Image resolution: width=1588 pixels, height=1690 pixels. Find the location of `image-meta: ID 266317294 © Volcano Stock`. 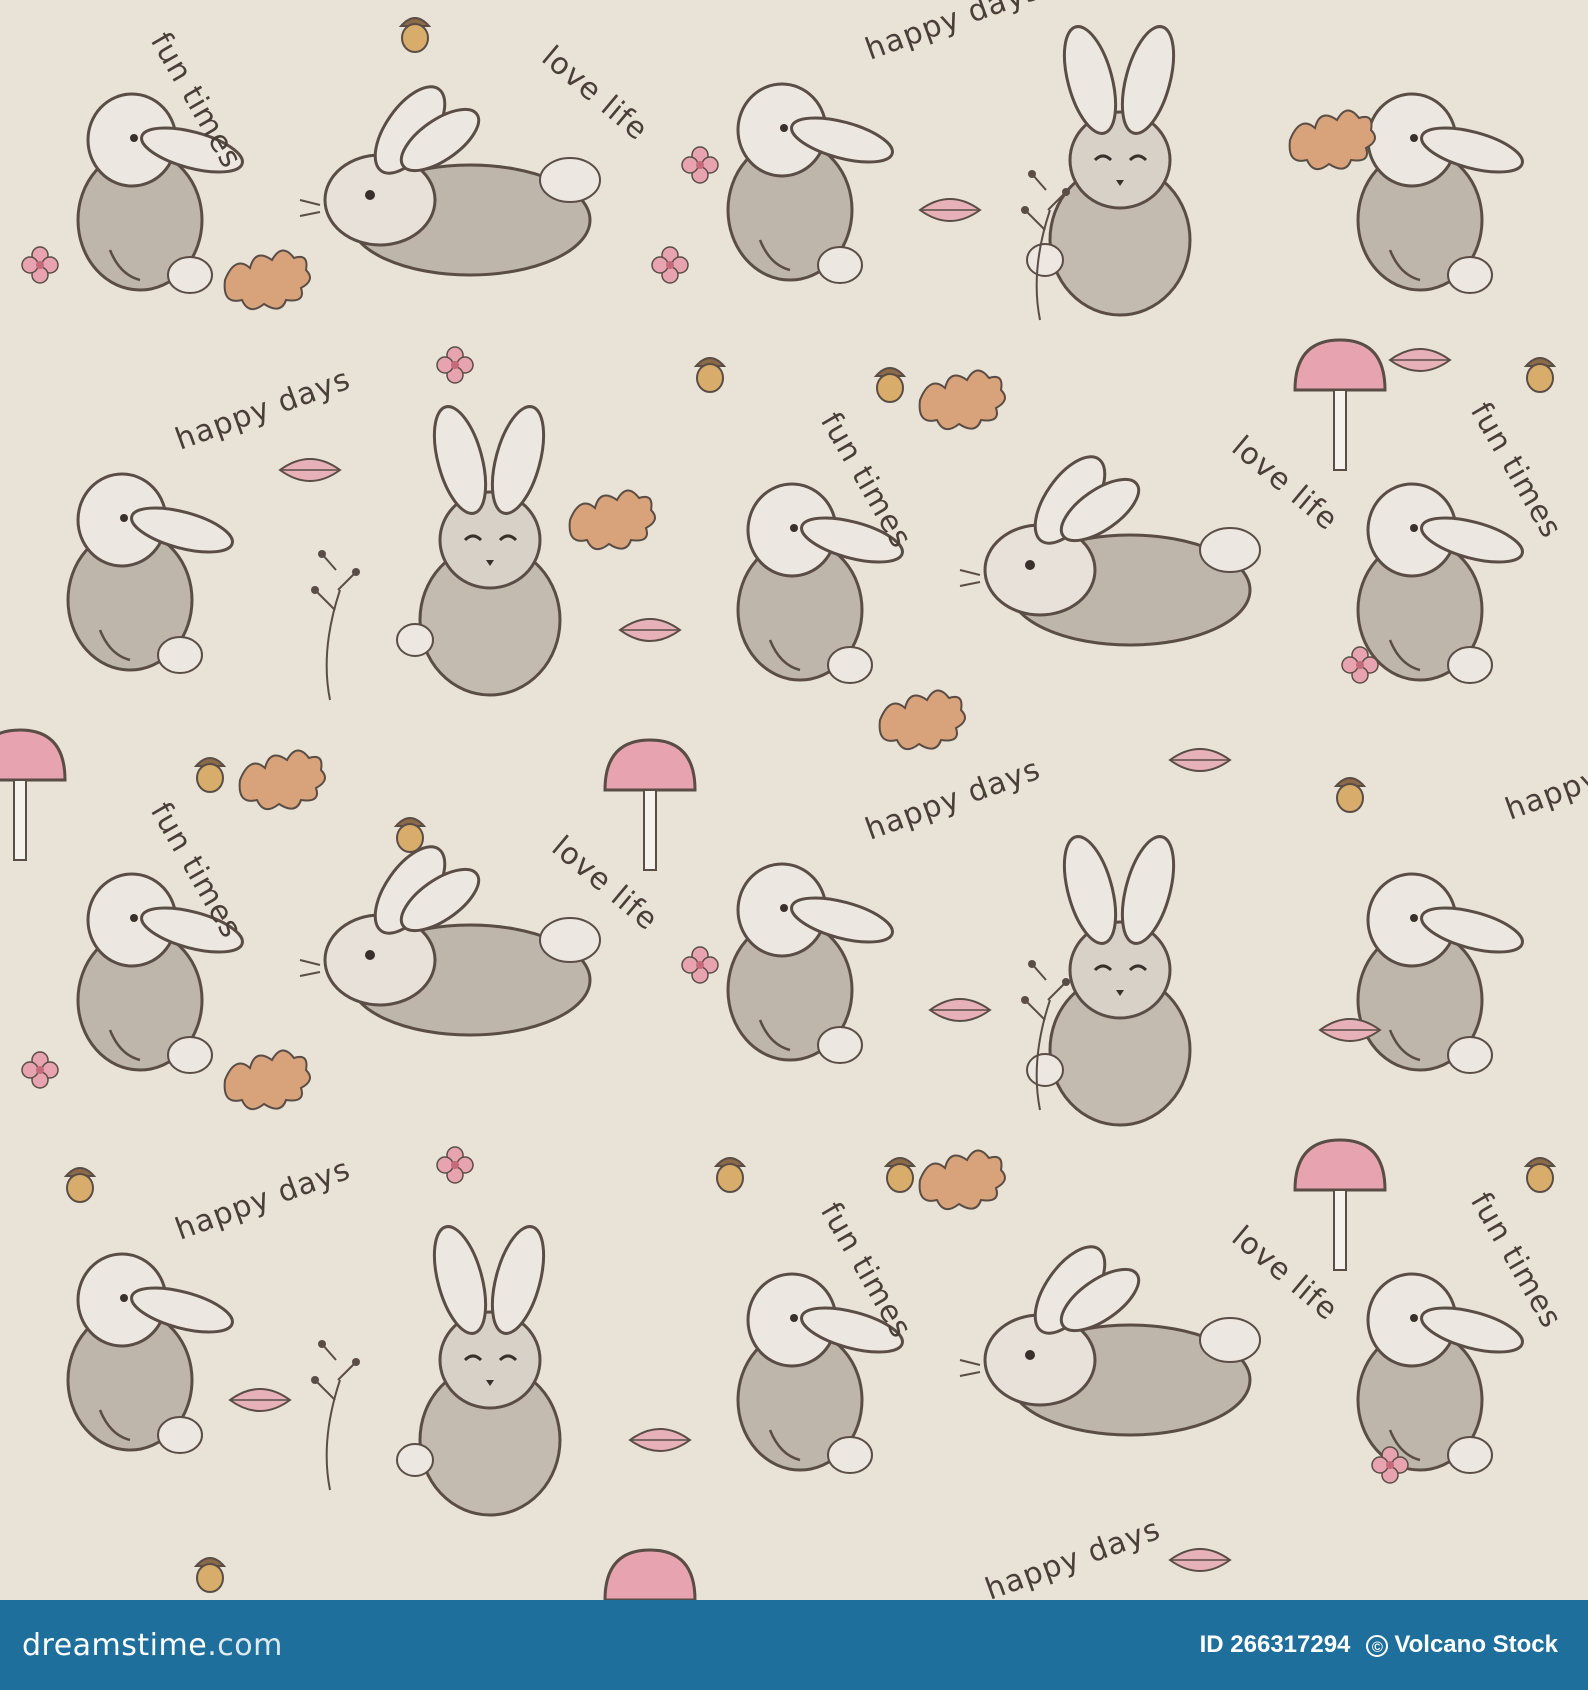

image-meta: ID 266317294 © Volcano Stock is located at coordinates (1379, 1645).